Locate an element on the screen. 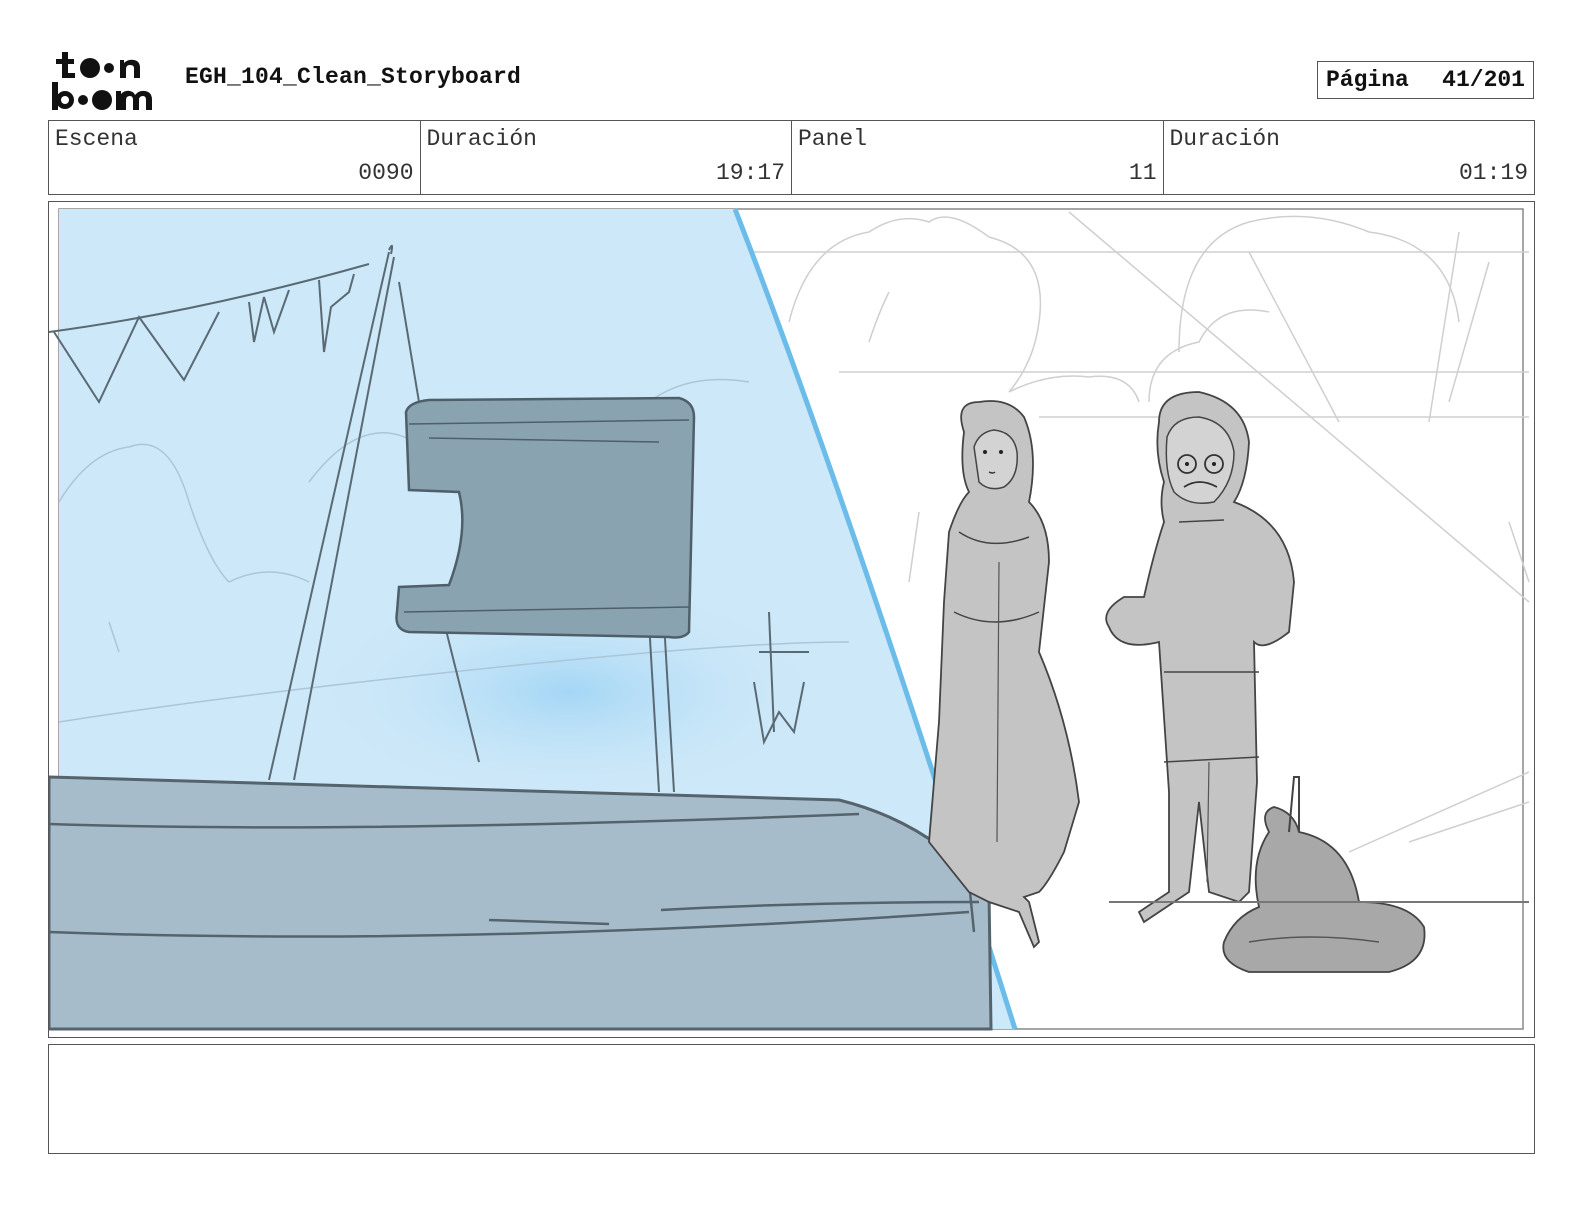  page-label: Página is located at coordinates (1367, 80).